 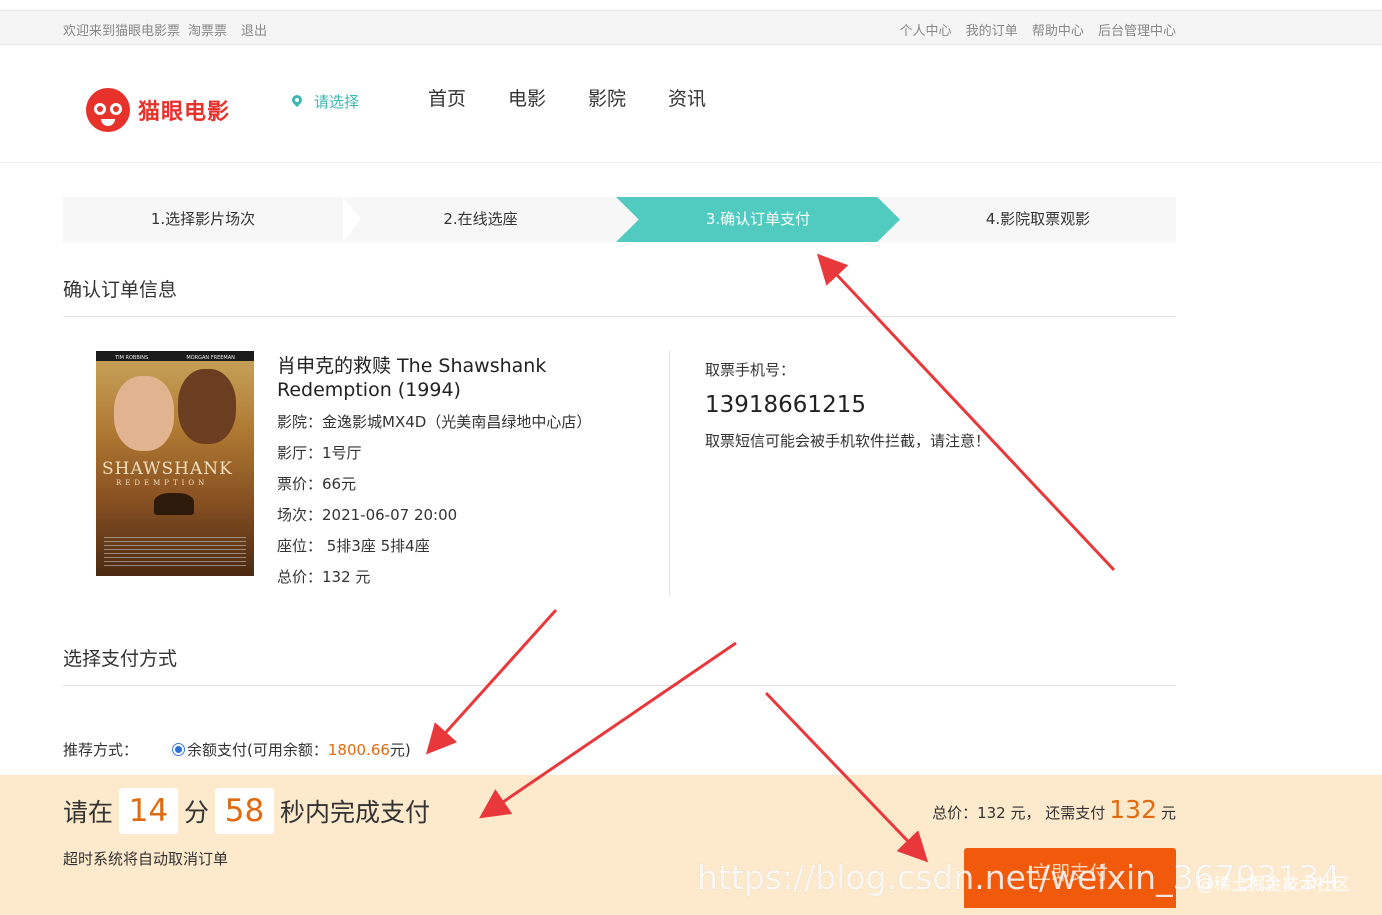 What do you see at coordinates (120, 290) in the screenshot?
I see `order-section-title: 确认订单信息` at bounding box center [120, 290].